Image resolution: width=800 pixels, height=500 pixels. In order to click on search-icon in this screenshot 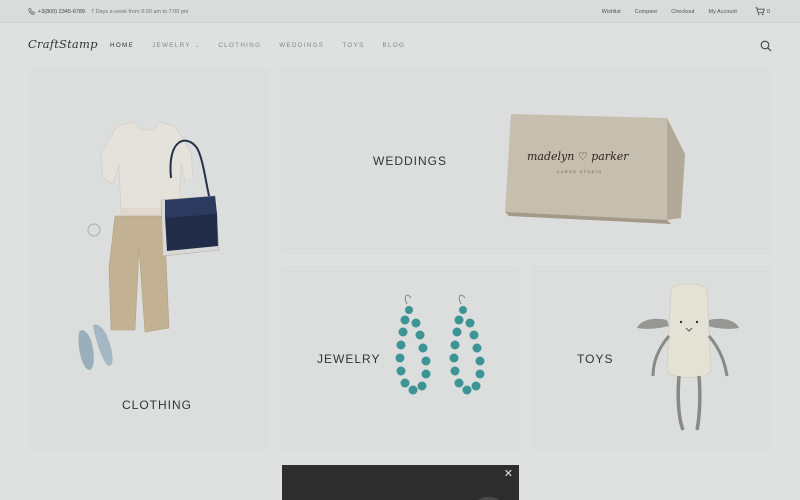, I will do `click(766, 46)`.